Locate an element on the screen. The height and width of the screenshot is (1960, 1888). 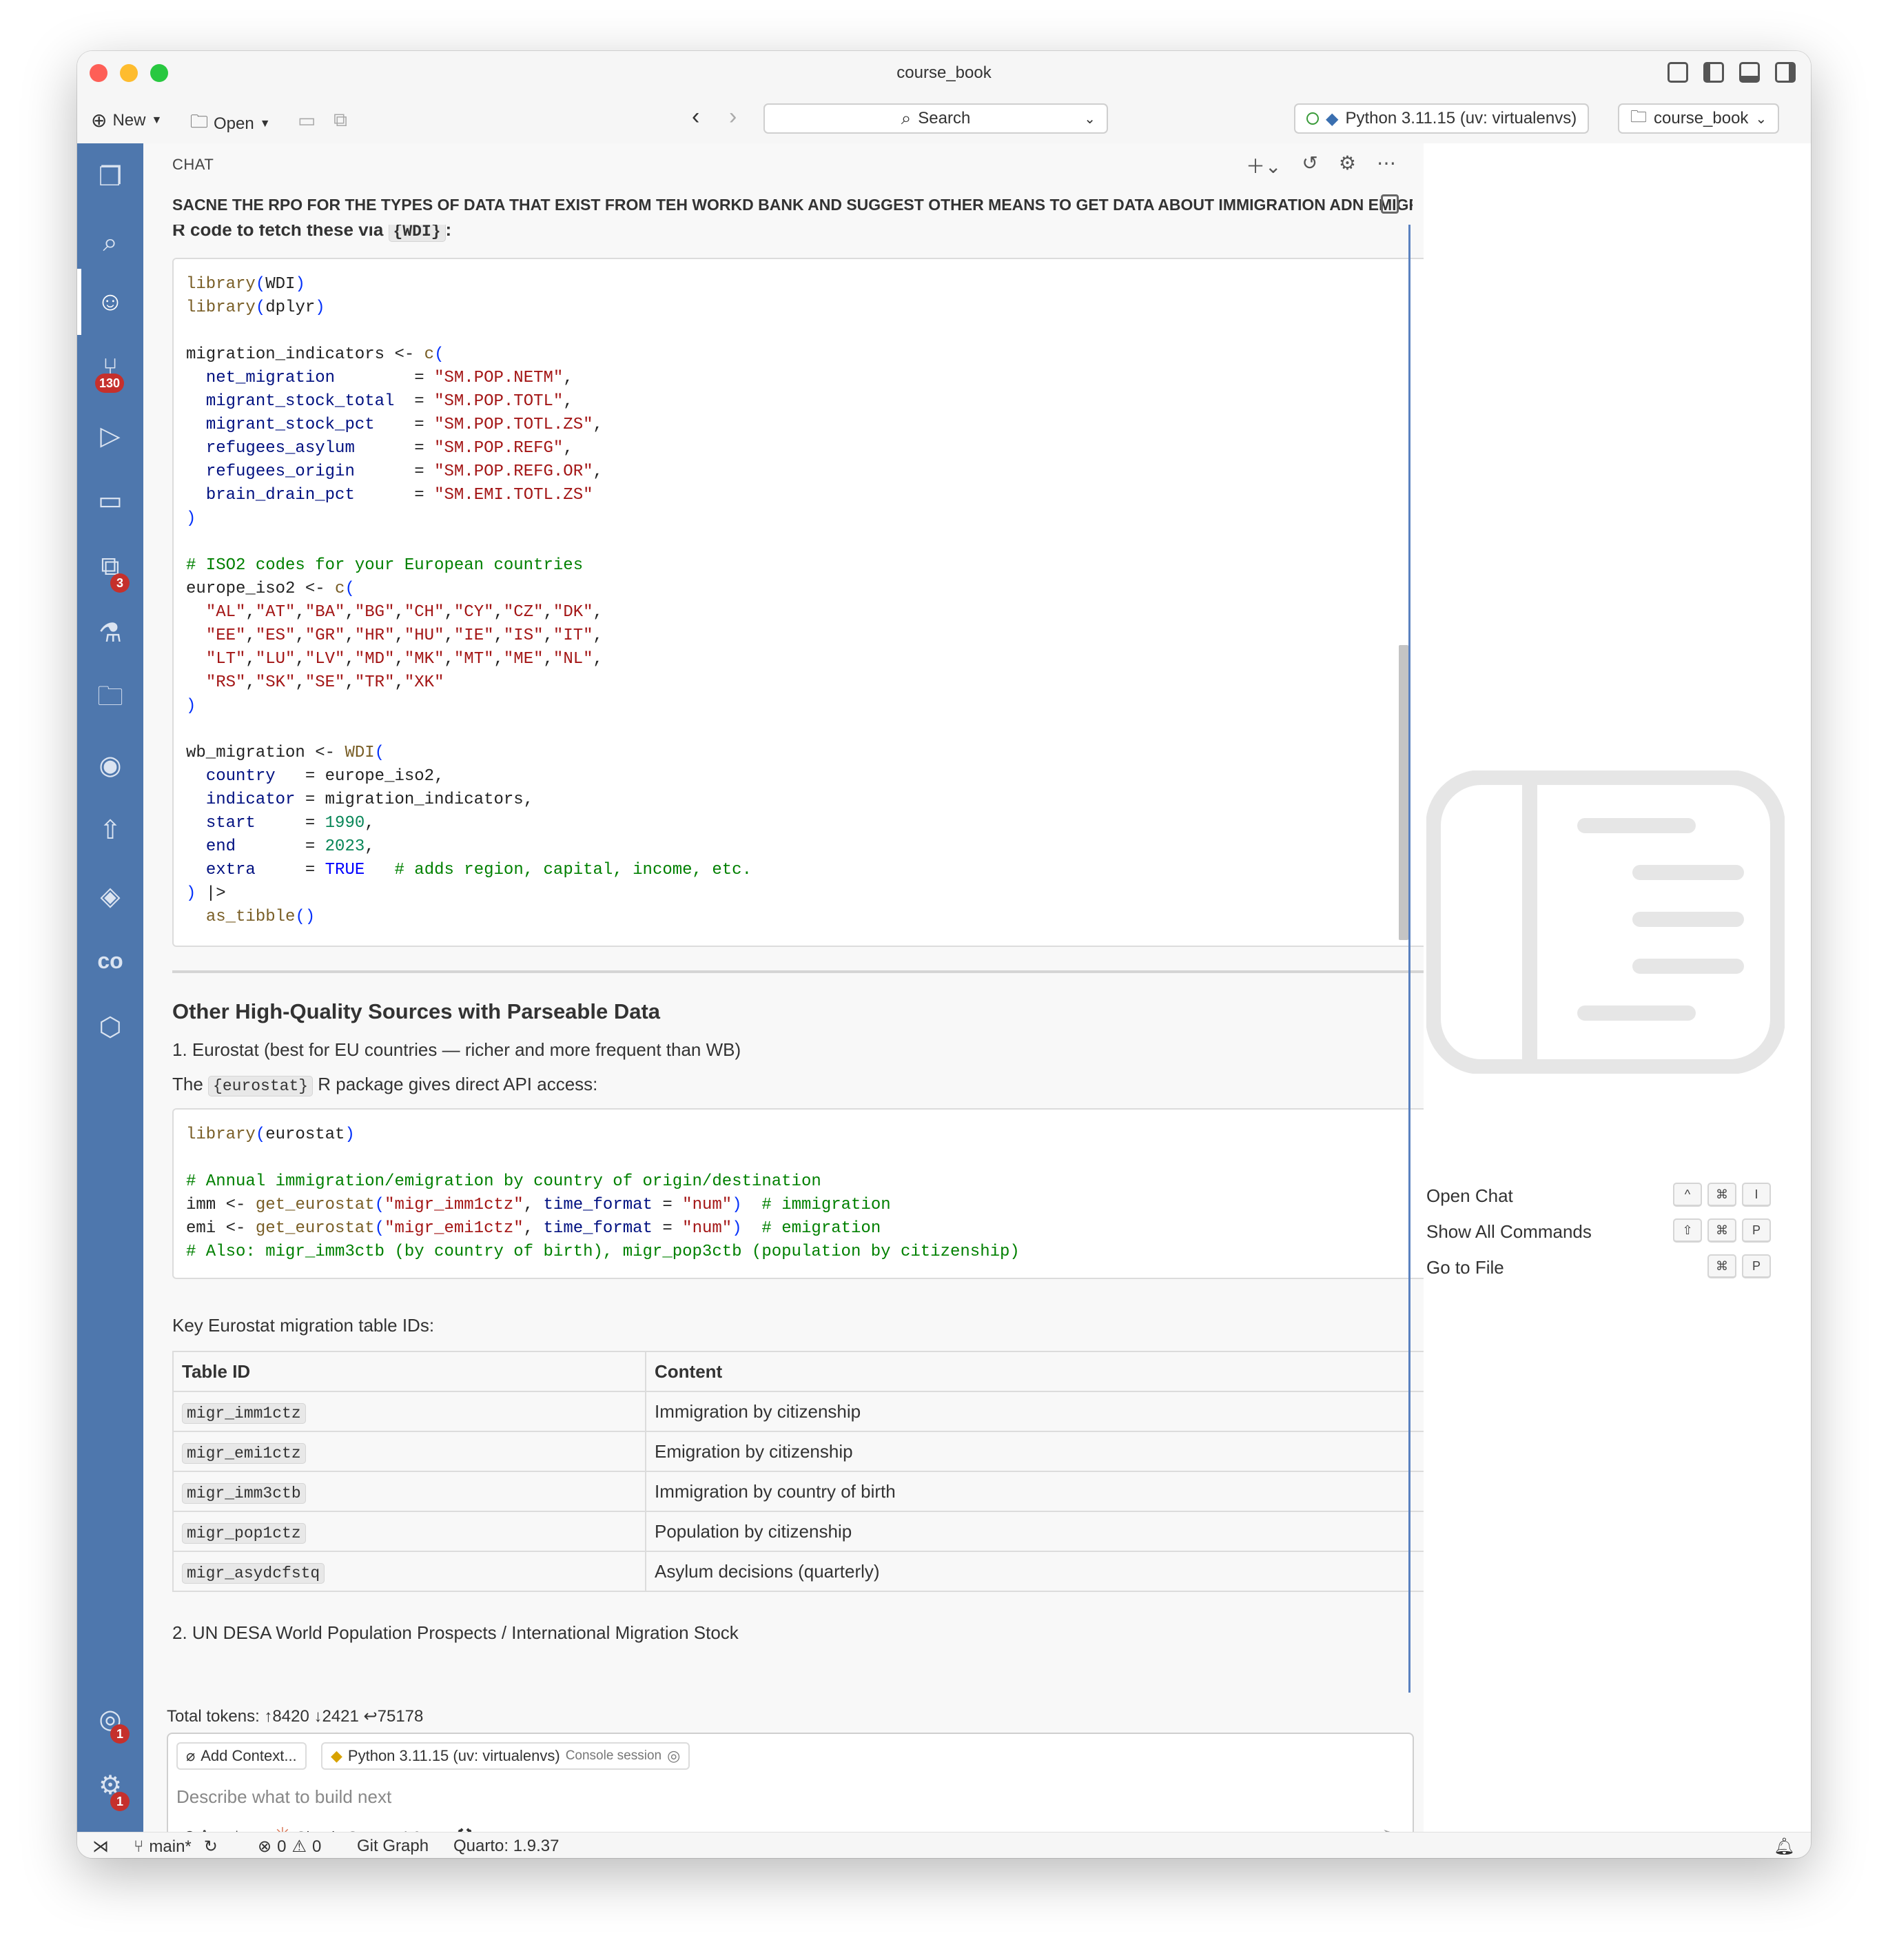
text-suffix: R package gives direct API access: is located at coordinates (455, 1084).